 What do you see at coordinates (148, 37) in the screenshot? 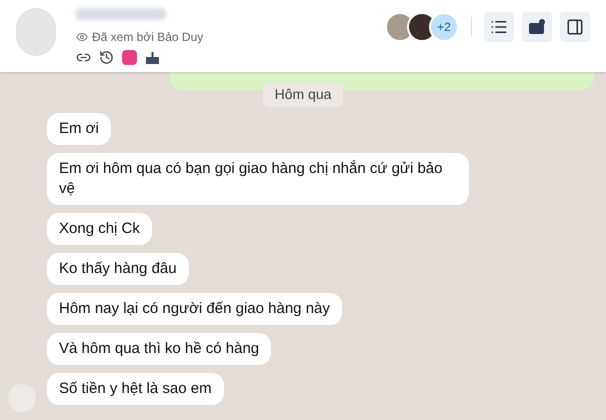
I see `seen-by-text: Đã xem bởi Bảo Duy` at bounding box center [148, 37].